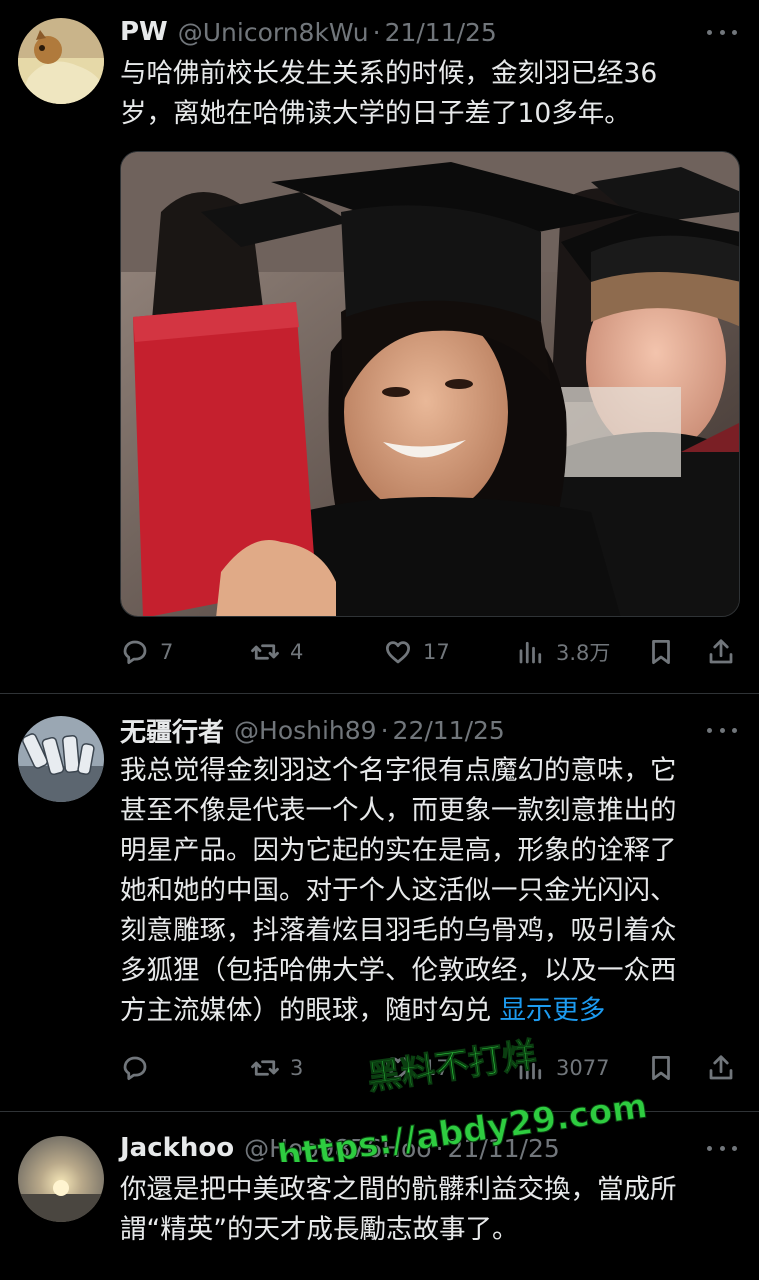  Describe the element at coordinates (583, 653) in the screenshot. I see `views-count: 3.8万` at that location.